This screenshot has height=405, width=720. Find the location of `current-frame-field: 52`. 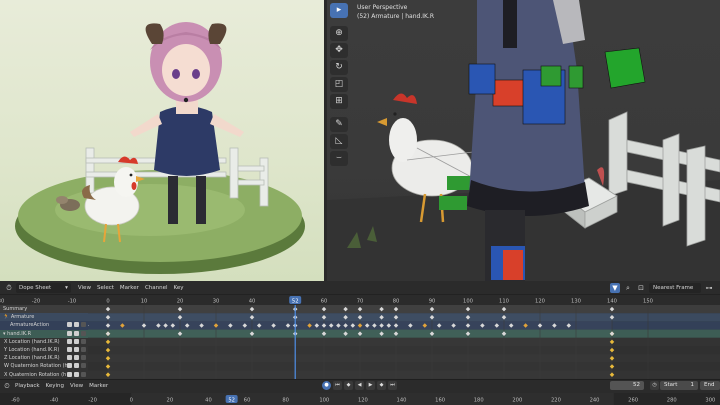

current-frame-field: 52 is located at coordinates (627, 385).